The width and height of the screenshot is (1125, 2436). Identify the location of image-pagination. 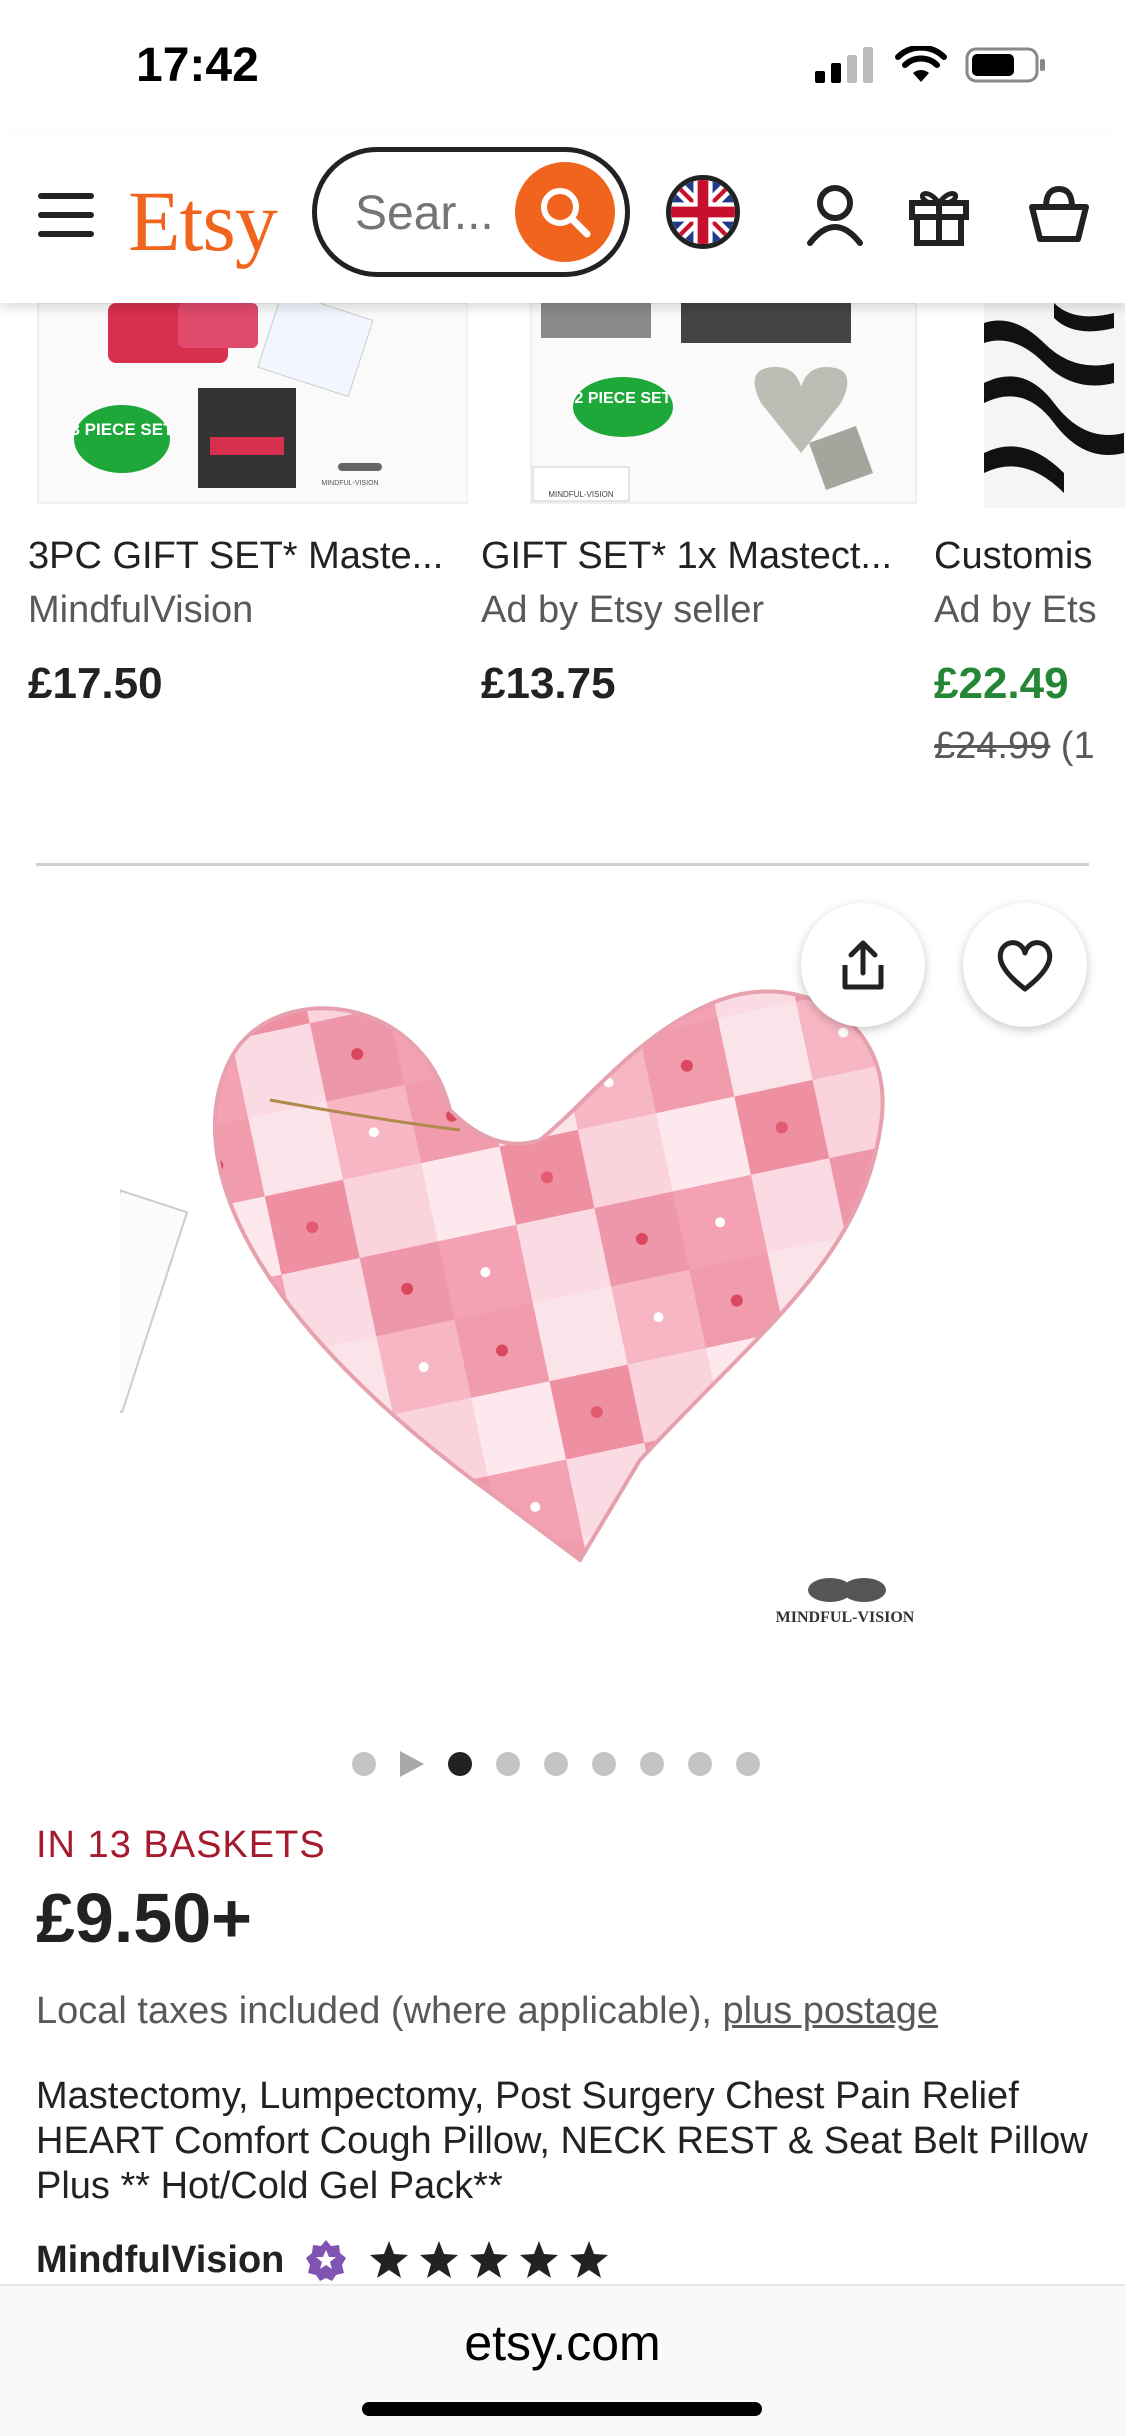
(556, 1764).